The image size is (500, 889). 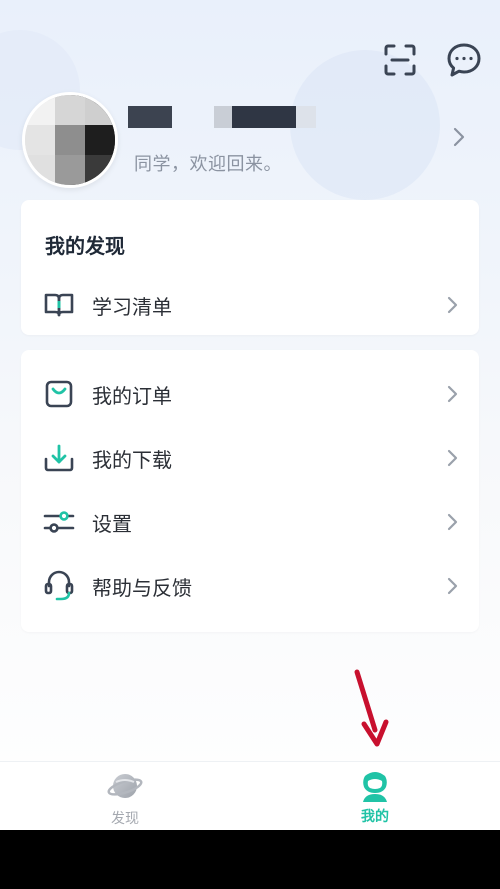 I want to click on headset-icon, so click(x=59, y=586).